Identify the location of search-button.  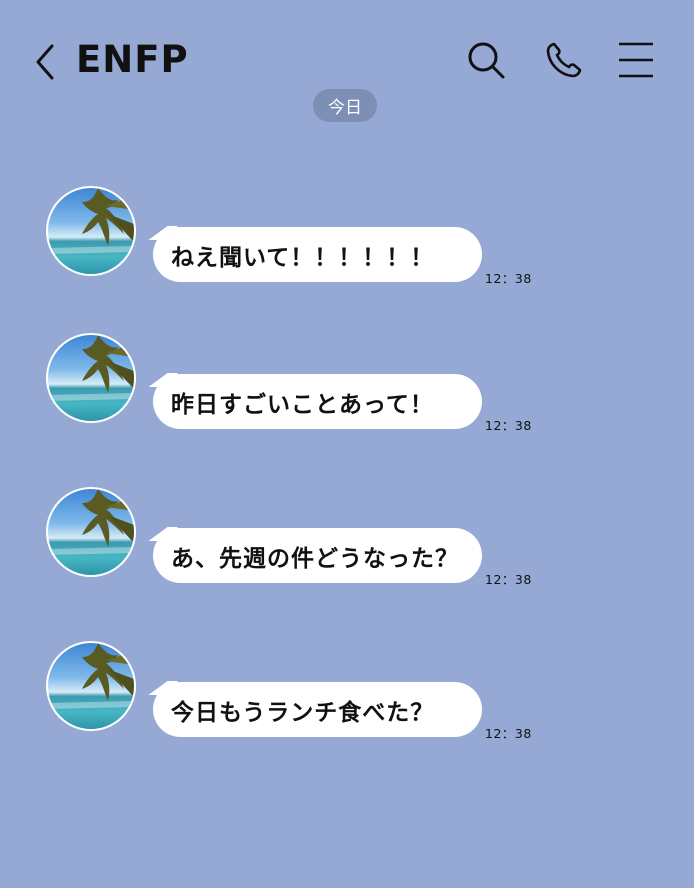
(486, 60).